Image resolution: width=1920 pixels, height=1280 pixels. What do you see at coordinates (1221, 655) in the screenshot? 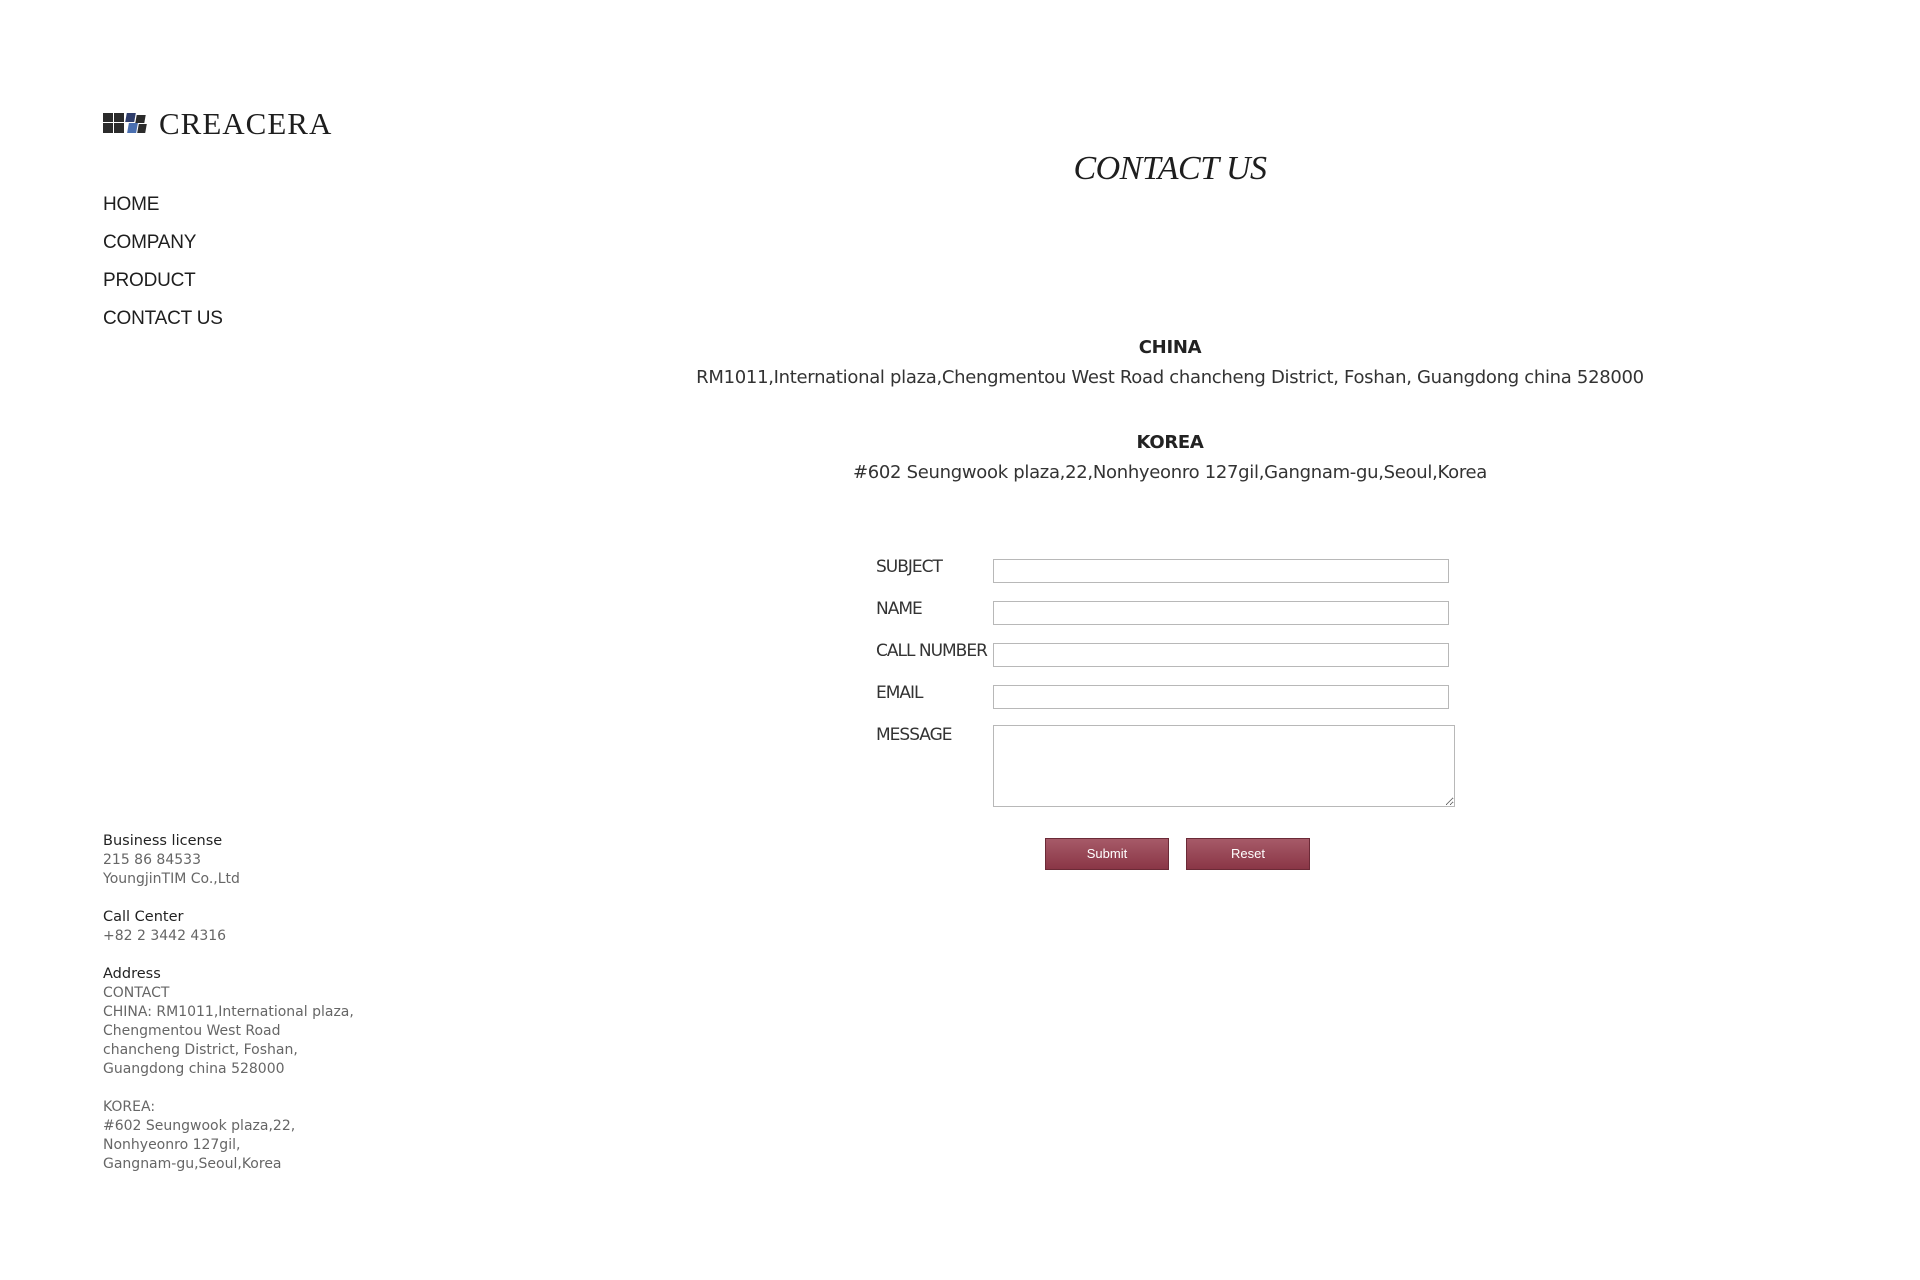
I see `call-number-input` at bounding box center [1221, 655].